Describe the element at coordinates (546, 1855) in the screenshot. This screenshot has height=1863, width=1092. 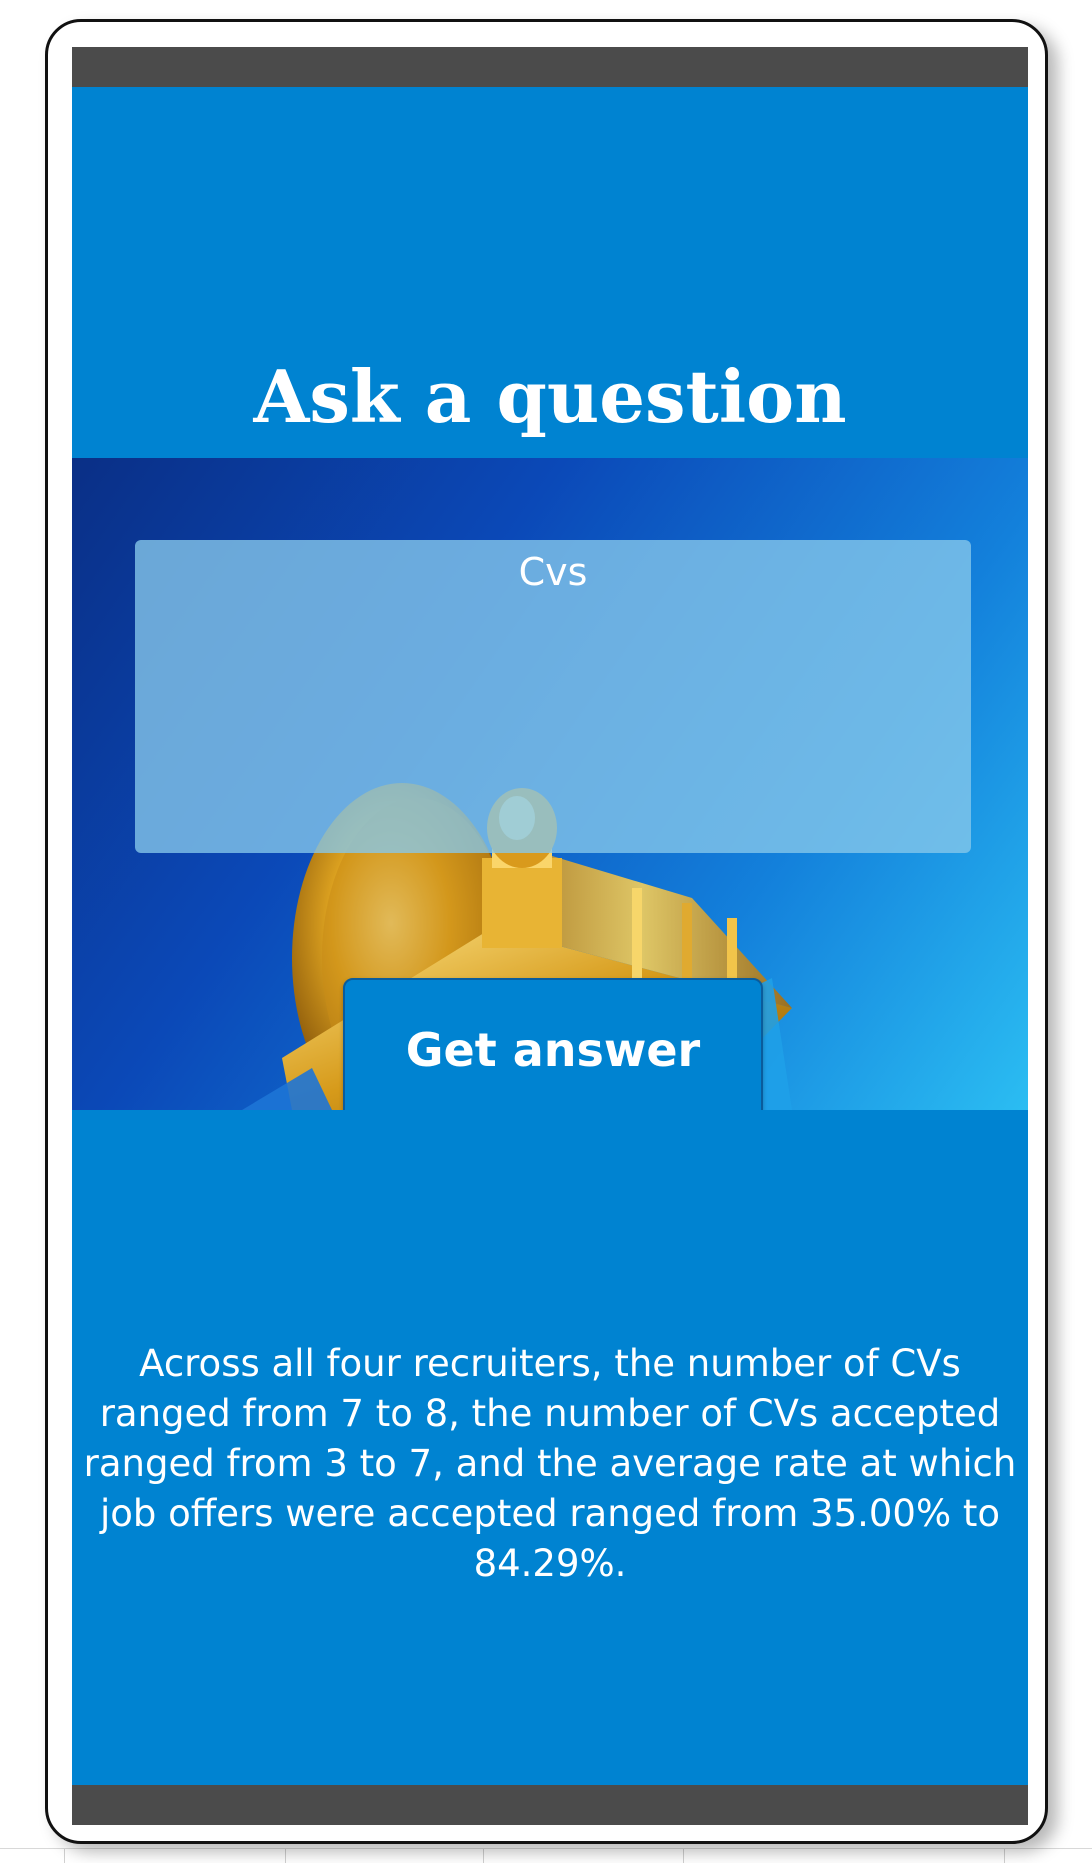
I see `spreadsheet-grid-strip` at that location.